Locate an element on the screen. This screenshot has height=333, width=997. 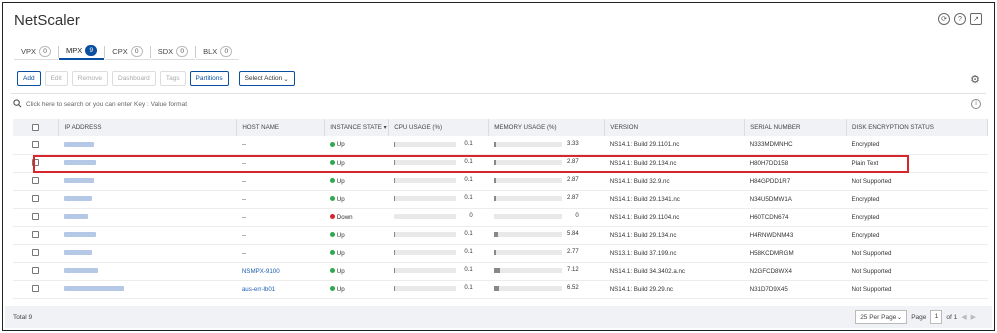
column-header: SERIAL NUMBER is located at coordinates (796, 127).